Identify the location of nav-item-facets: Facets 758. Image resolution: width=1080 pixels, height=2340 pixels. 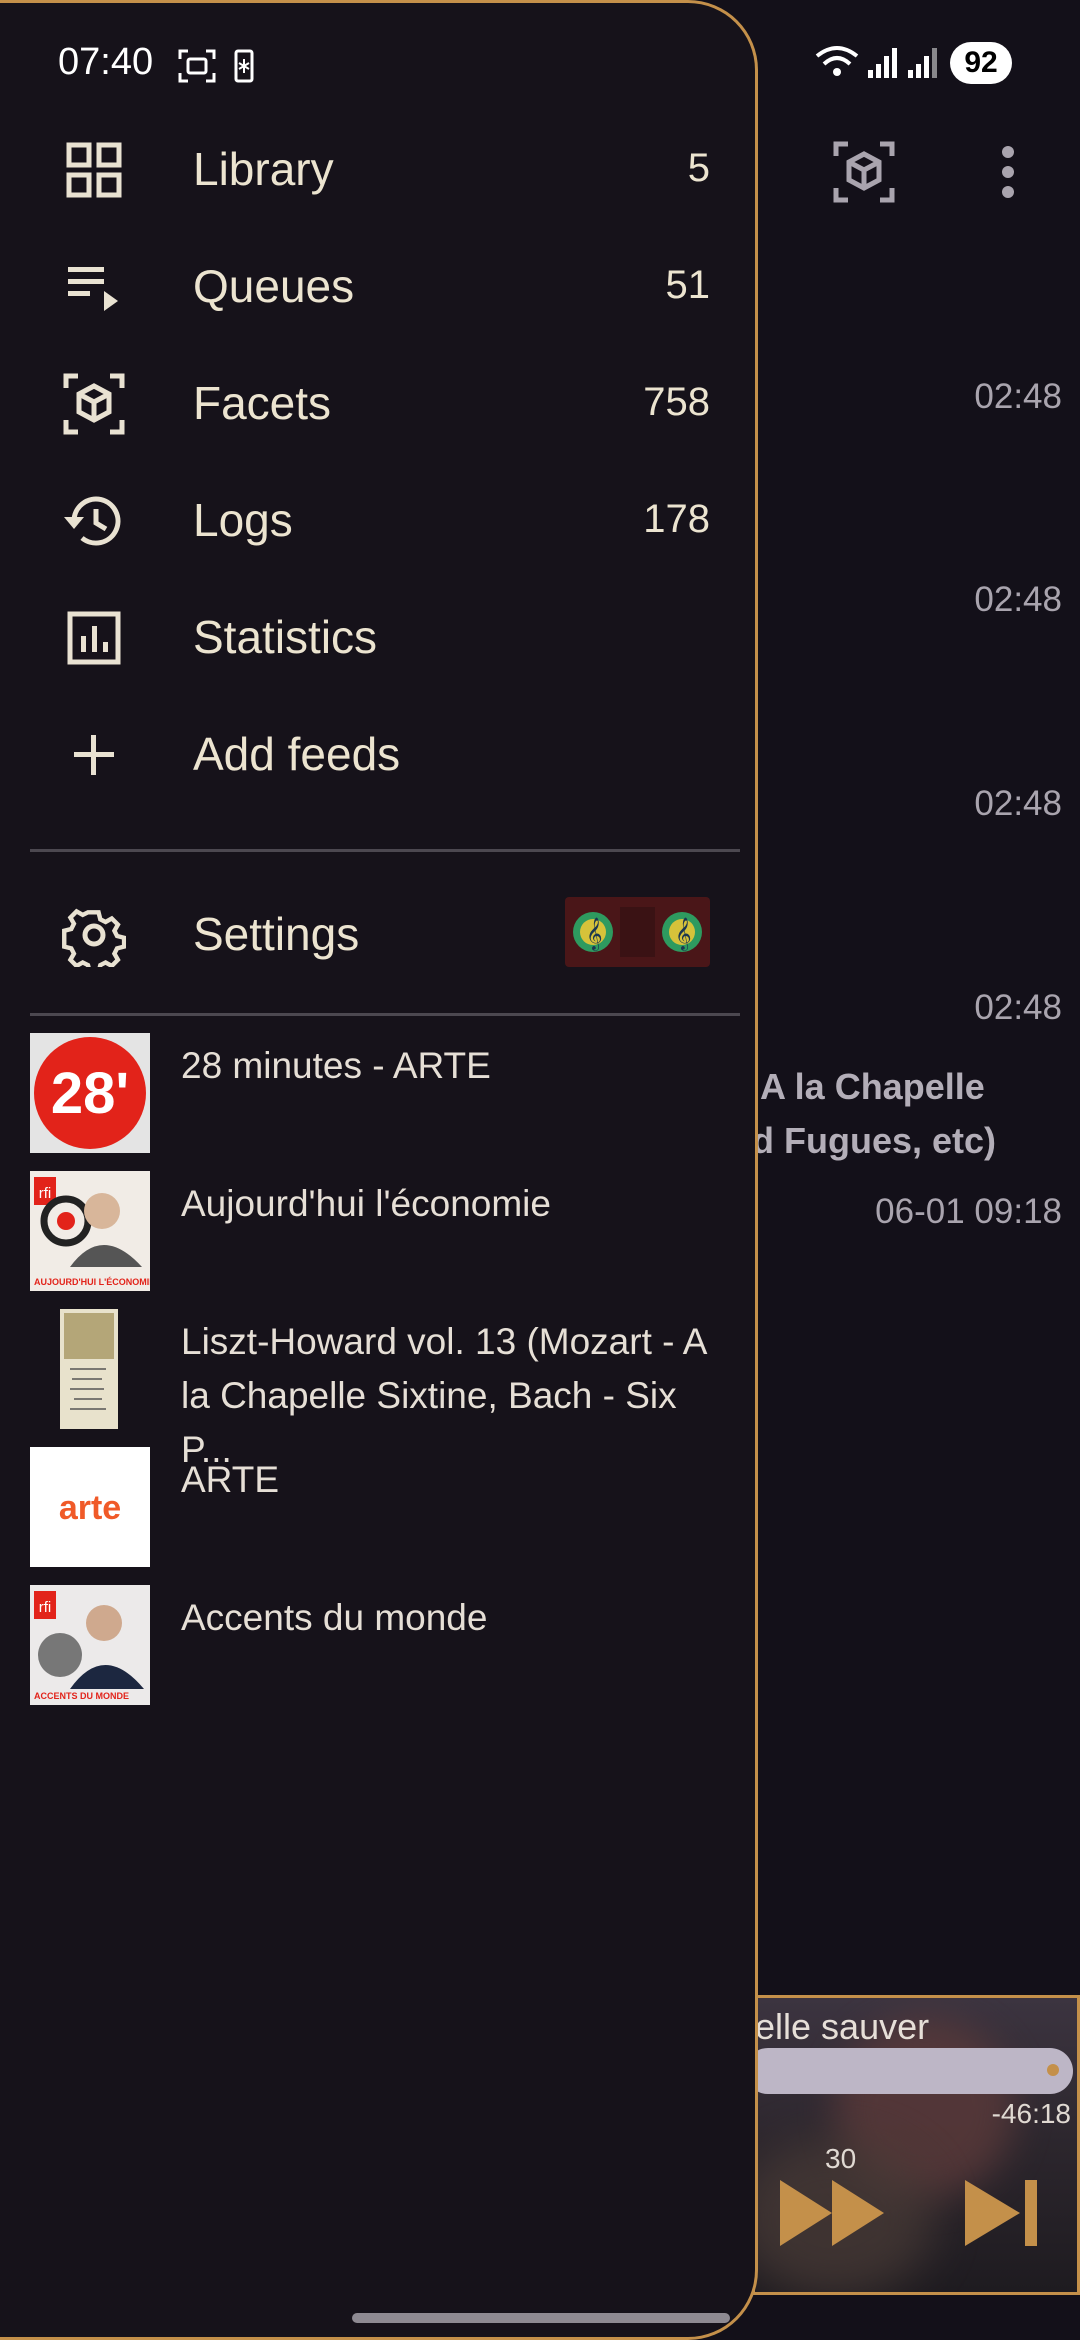
(377, 402).